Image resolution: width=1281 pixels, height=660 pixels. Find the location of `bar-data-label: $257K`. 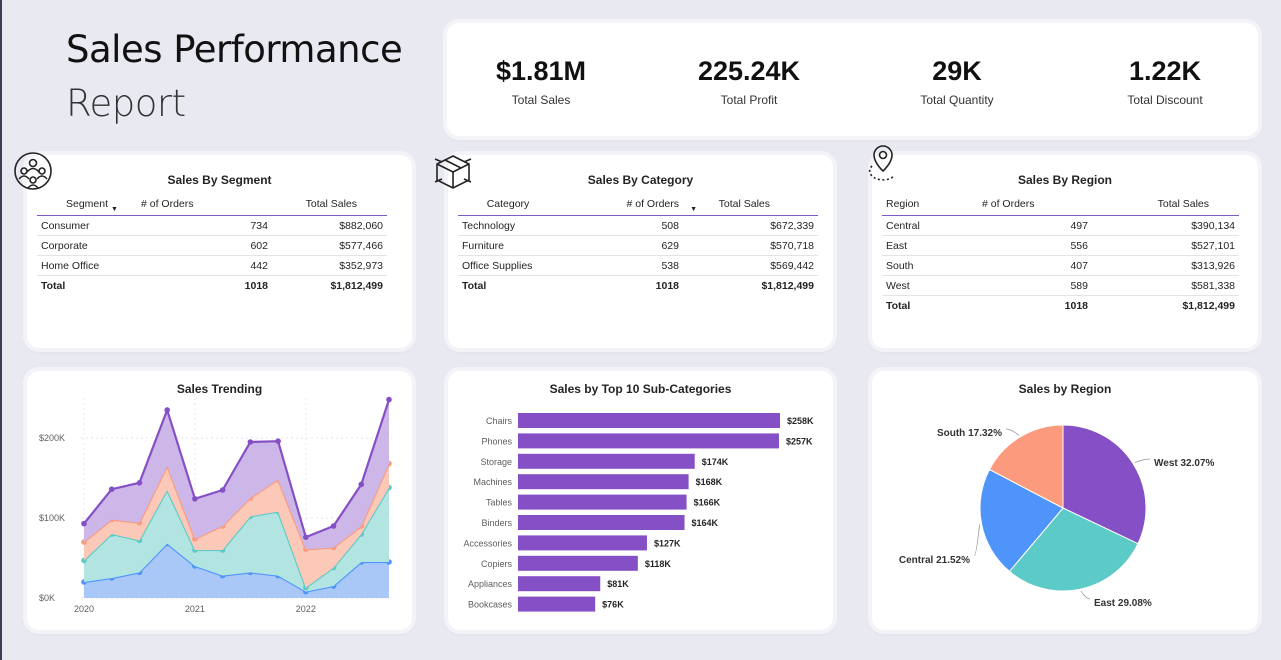

bar-data-label: $257K is located at coordinates (799, 441).